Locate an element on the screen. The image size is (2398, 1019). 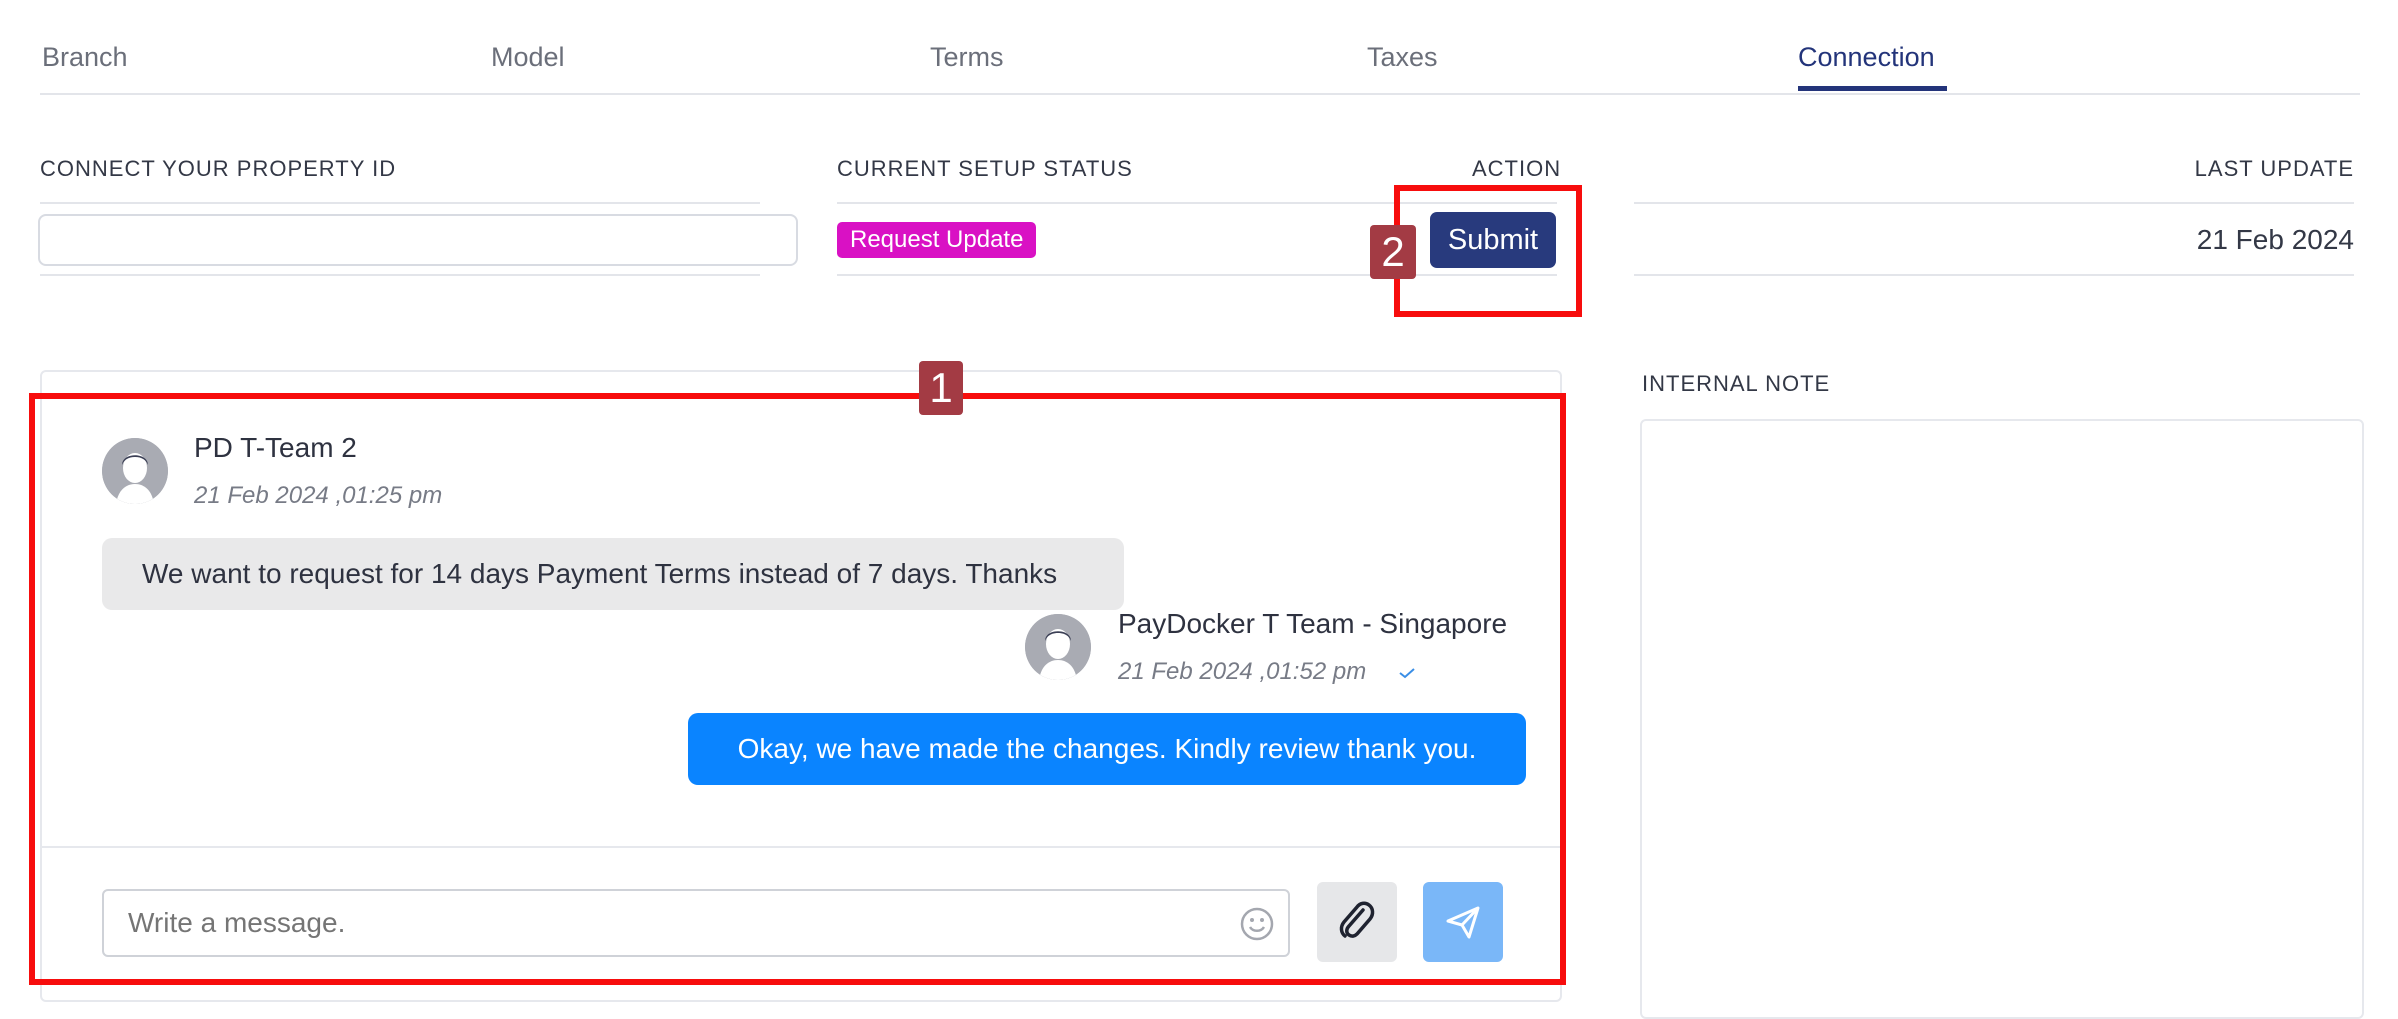
annotation-label-1: 1 is located at coordinates (941, 388).